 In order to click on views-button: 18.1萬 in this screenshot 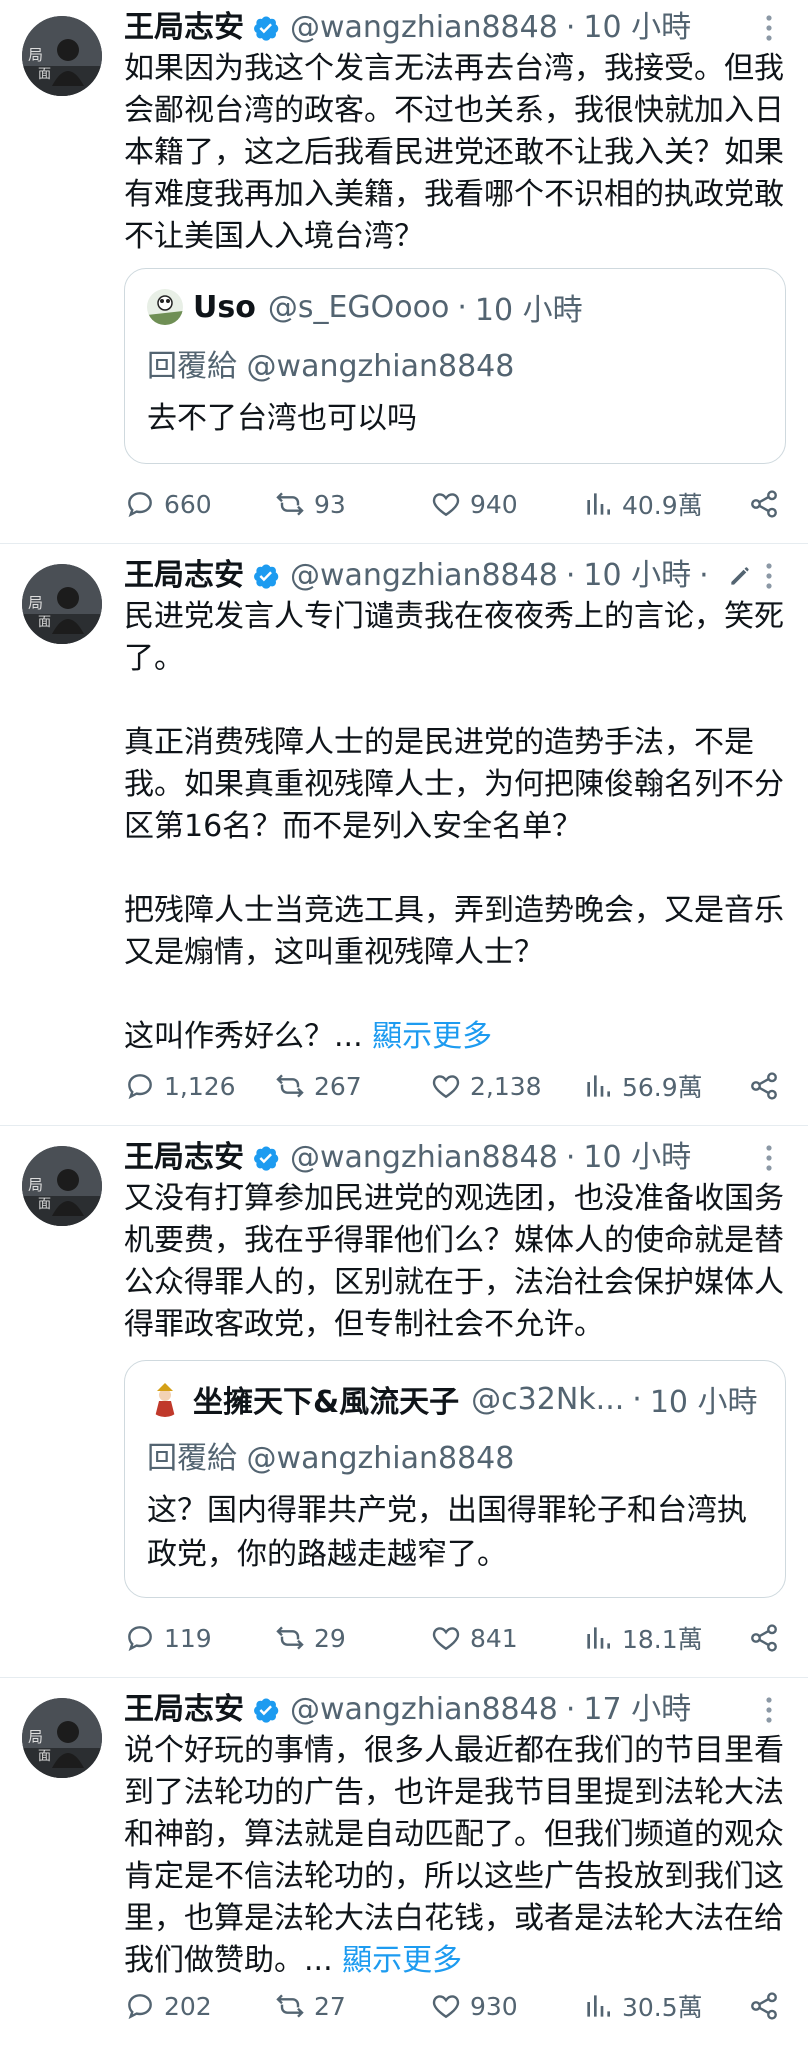, I will do `click(642, 1638)`.